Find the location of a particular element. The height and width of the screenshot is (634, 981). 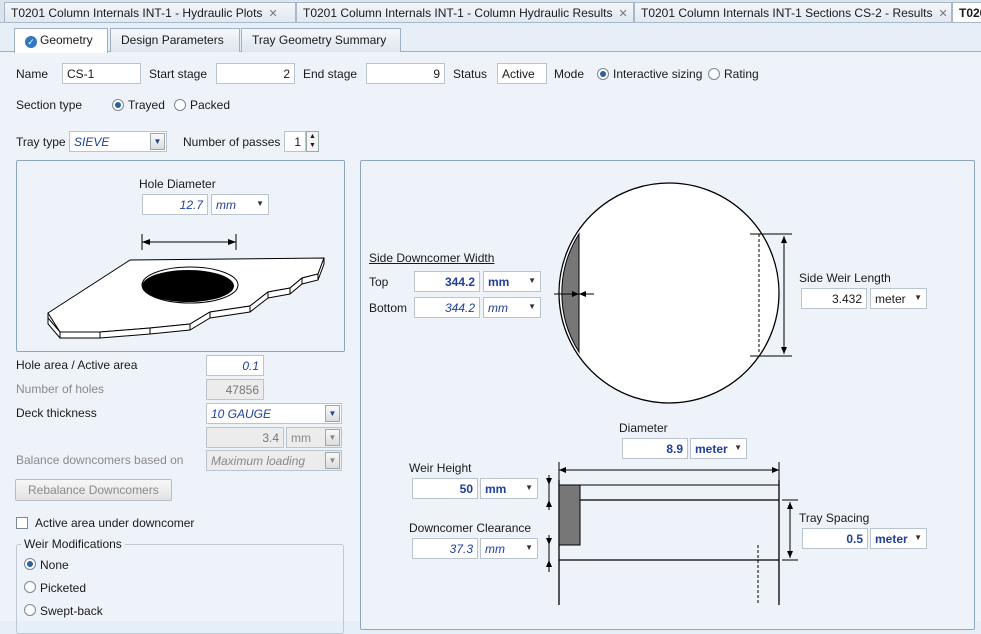

weir-none-radio is located at coordinates (30, 564).